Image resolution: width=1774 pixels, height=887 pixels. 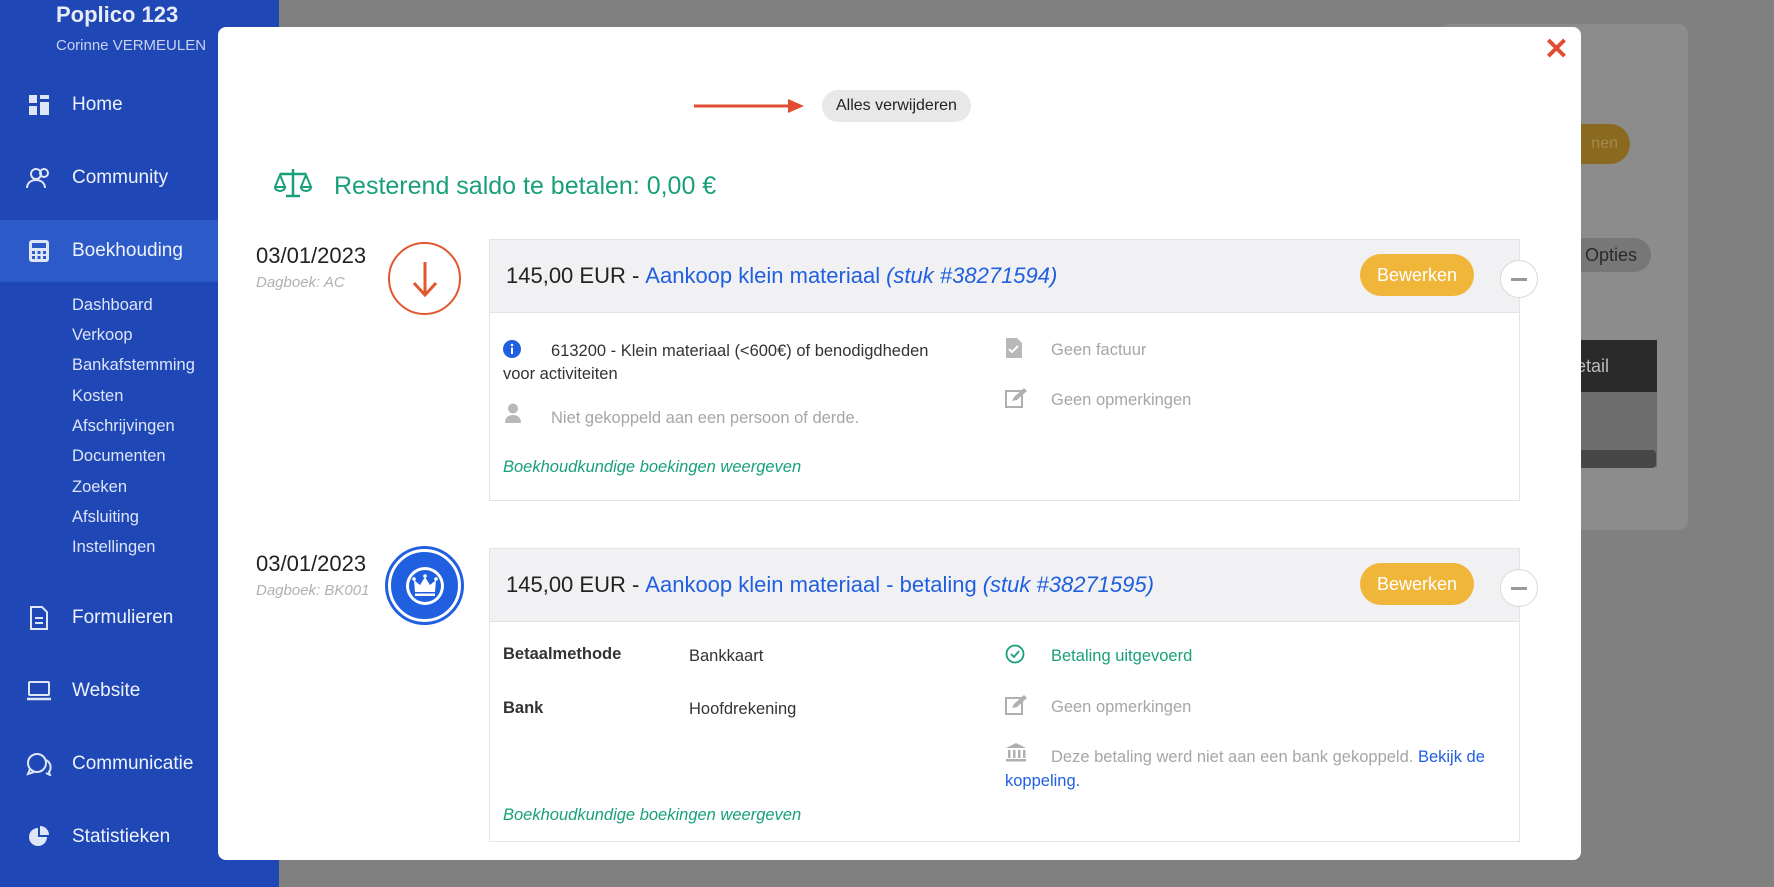 What do you see at coordinates (119, 456) in the screenshot?
I see `sub-item-documenten: Documenten` at bounding box center [119, 456].